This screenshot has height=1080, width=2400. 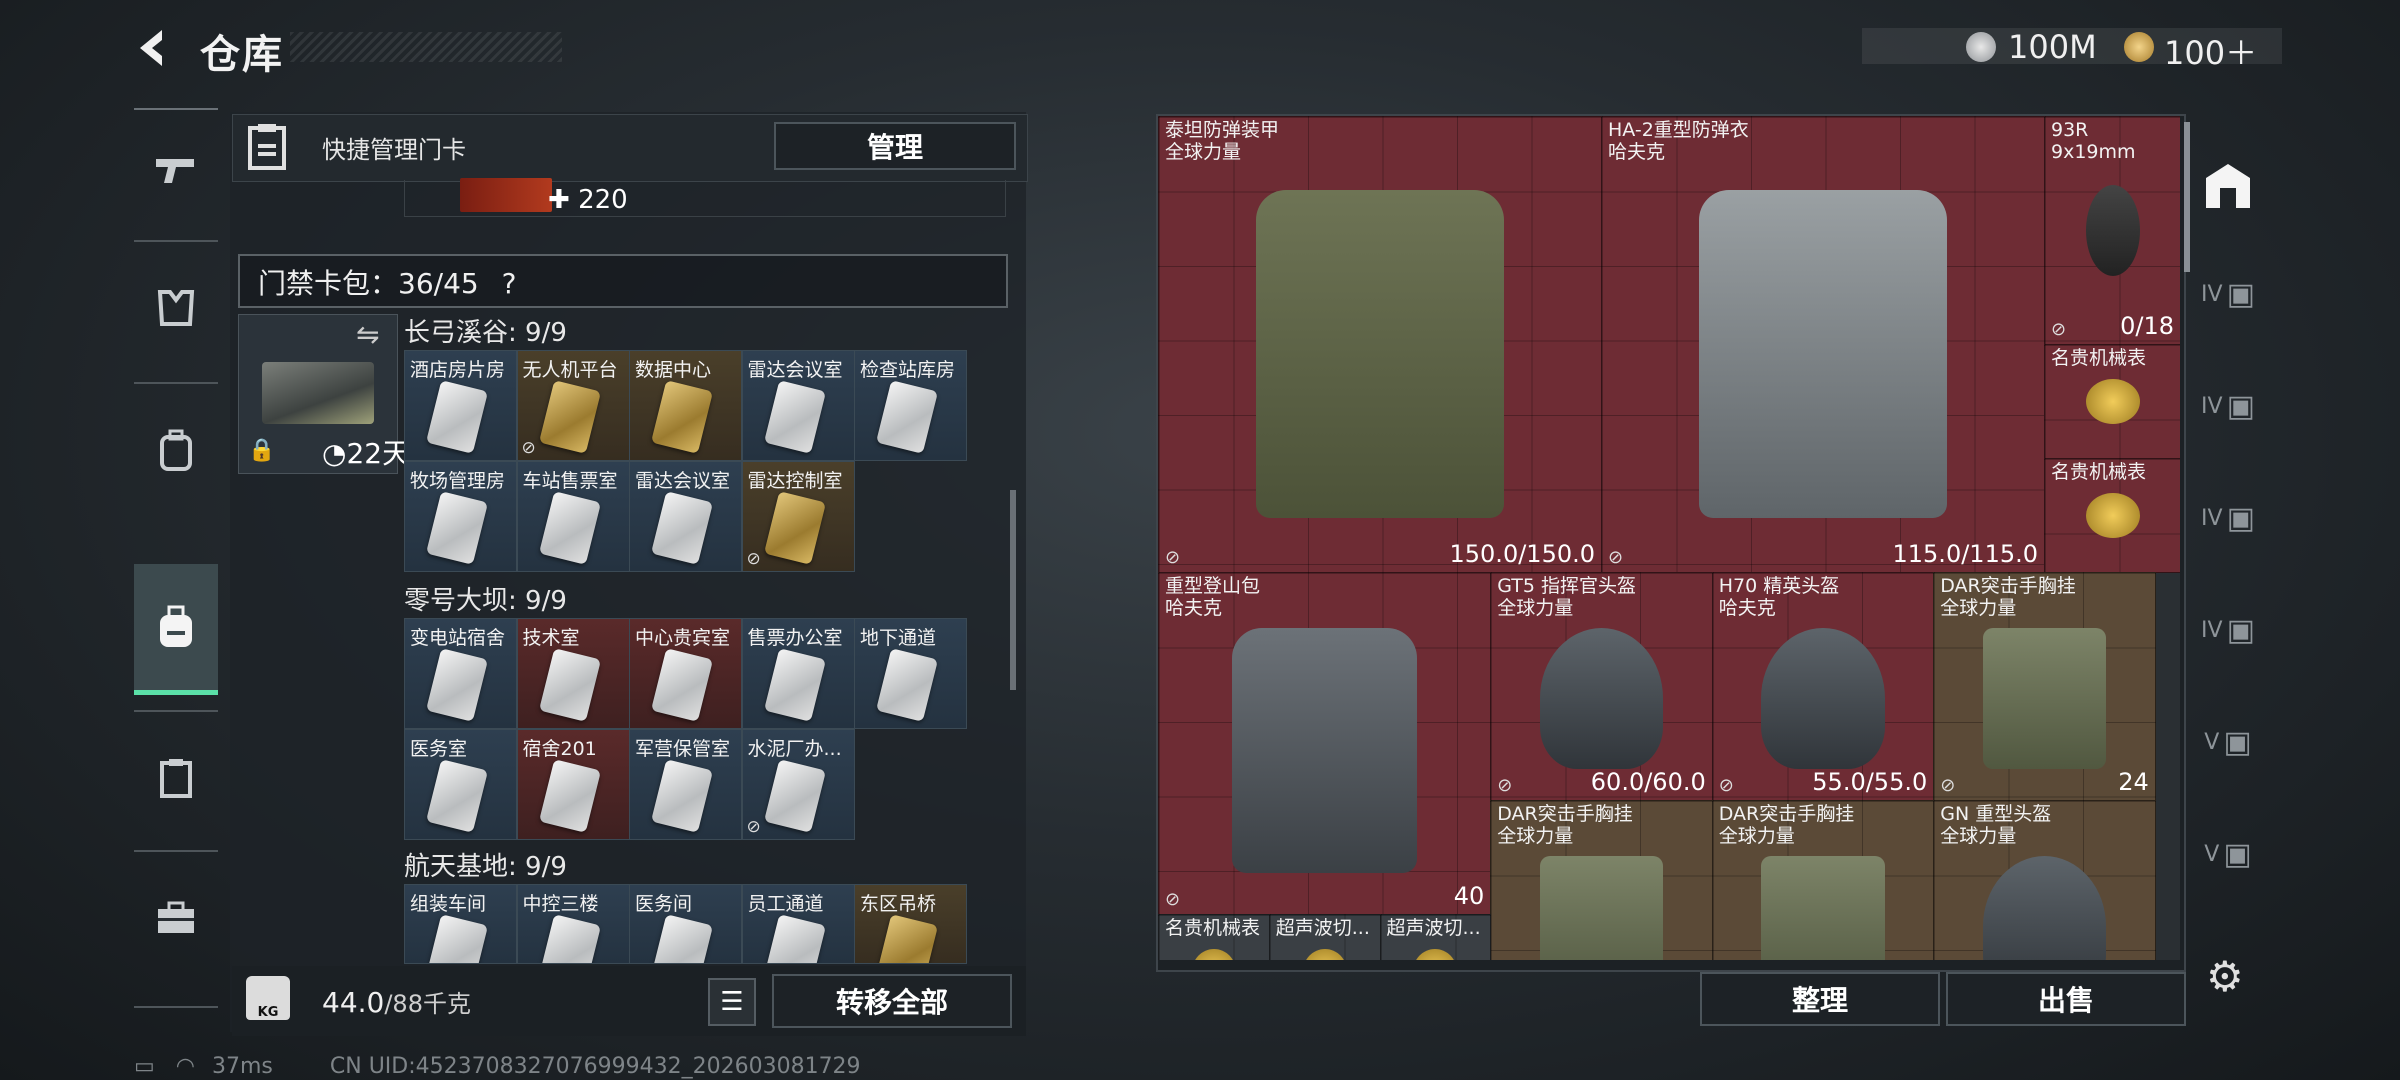 What do you see at coordinates (460, 516) in the screenshot?
I see `keycard-item: 牧场管理房` at bounding box center [460, 516].